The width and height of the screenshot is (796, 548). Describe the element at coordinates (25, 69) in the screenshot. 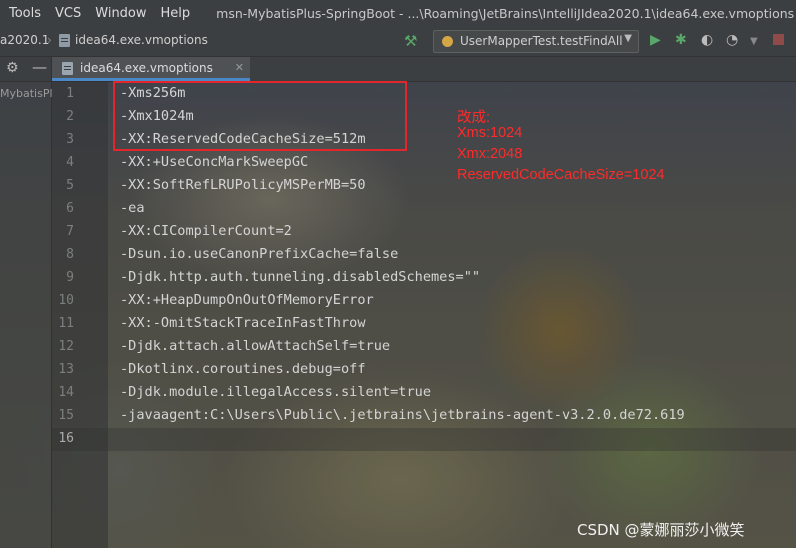

I see `sidebar-header: ⚙ —` at that location.